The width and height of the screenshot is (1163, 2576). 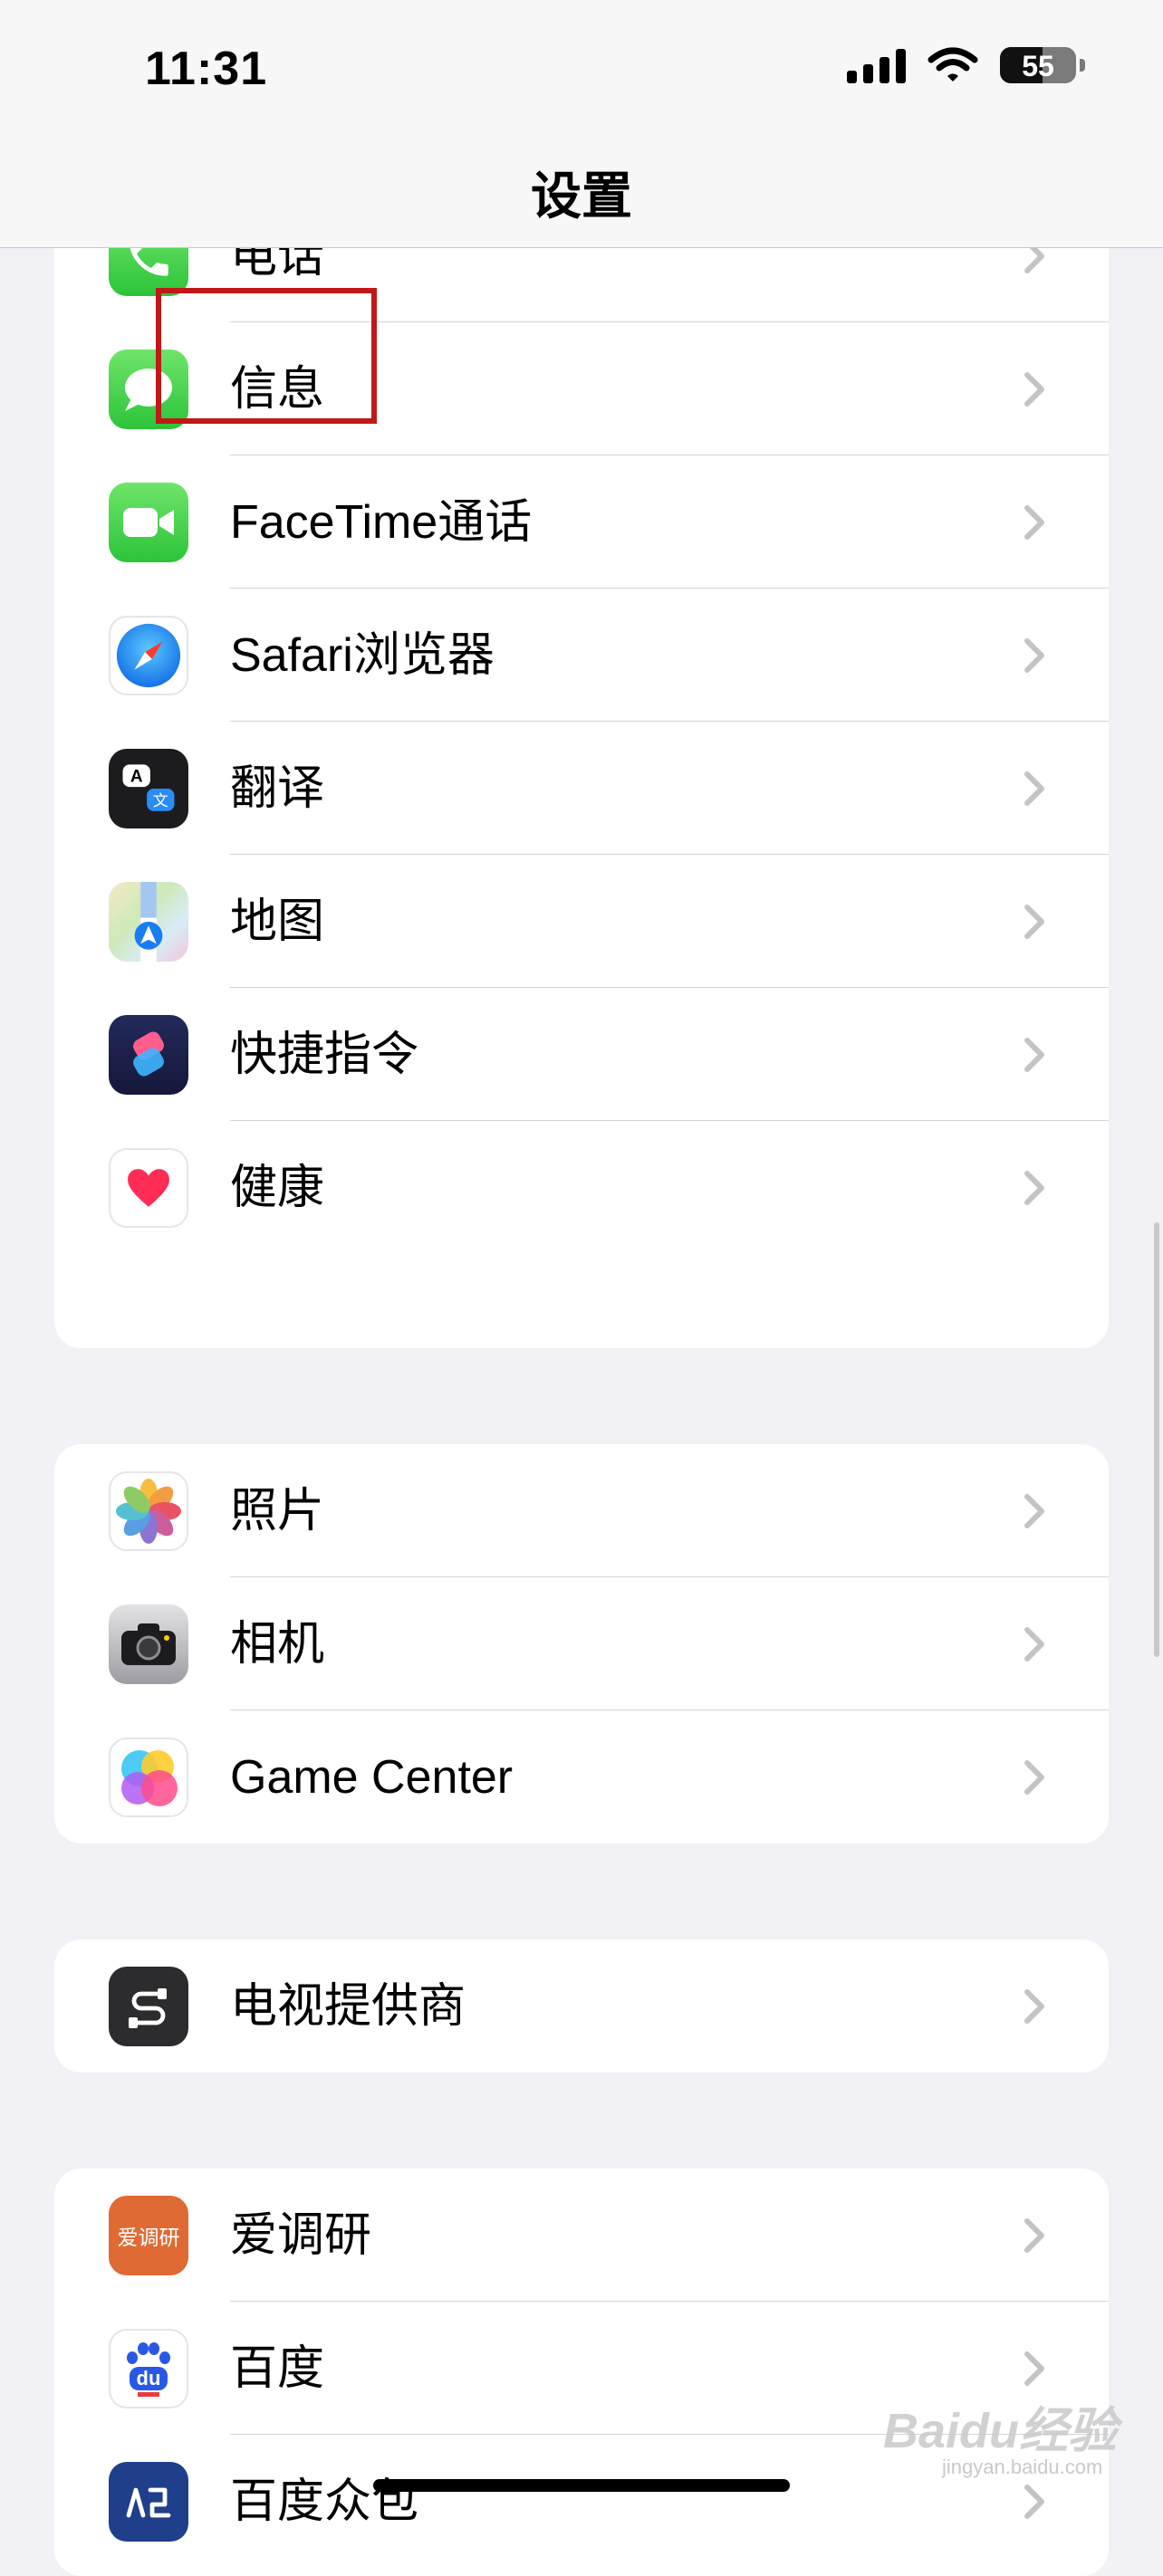 I want to click on row-label: 健康, so click(x=277, y=1188).